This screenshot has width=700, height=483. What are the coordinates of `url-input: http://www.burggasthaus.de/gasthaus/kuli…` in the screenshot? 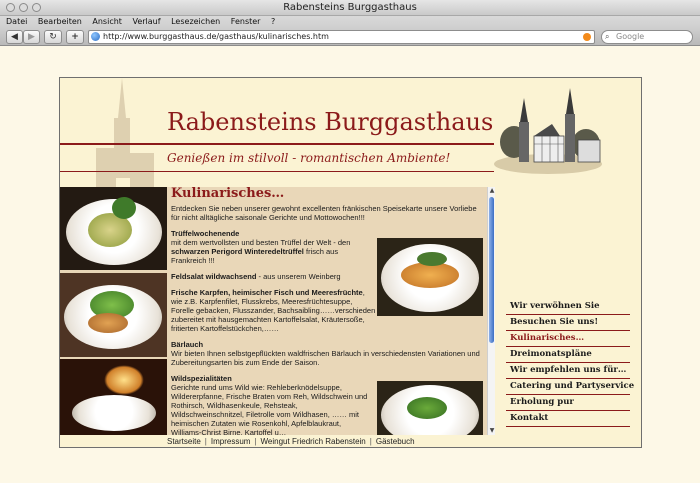 It's located at (341, 37).